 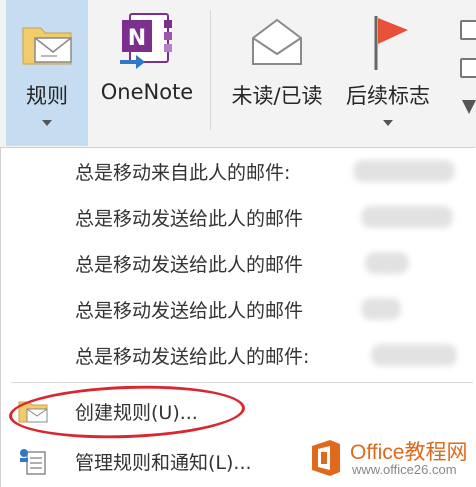 I want to click on menu-item-move-to-1: 总是移动发送给此人的邮件, so click(x=238, y=217).